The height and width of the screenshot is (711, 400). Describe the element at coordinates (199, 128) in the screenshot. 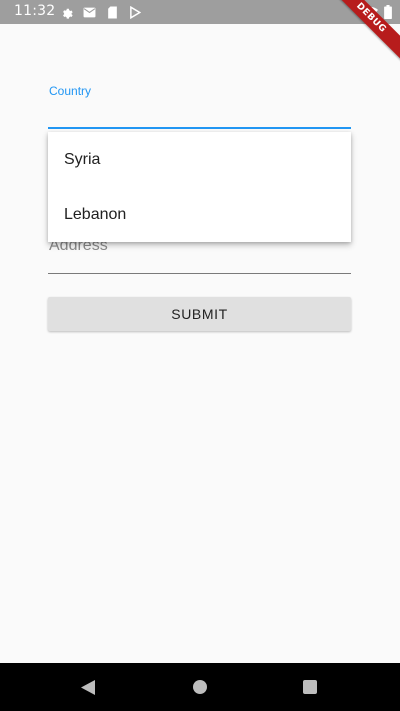

I see `country-field-underline` at that location.